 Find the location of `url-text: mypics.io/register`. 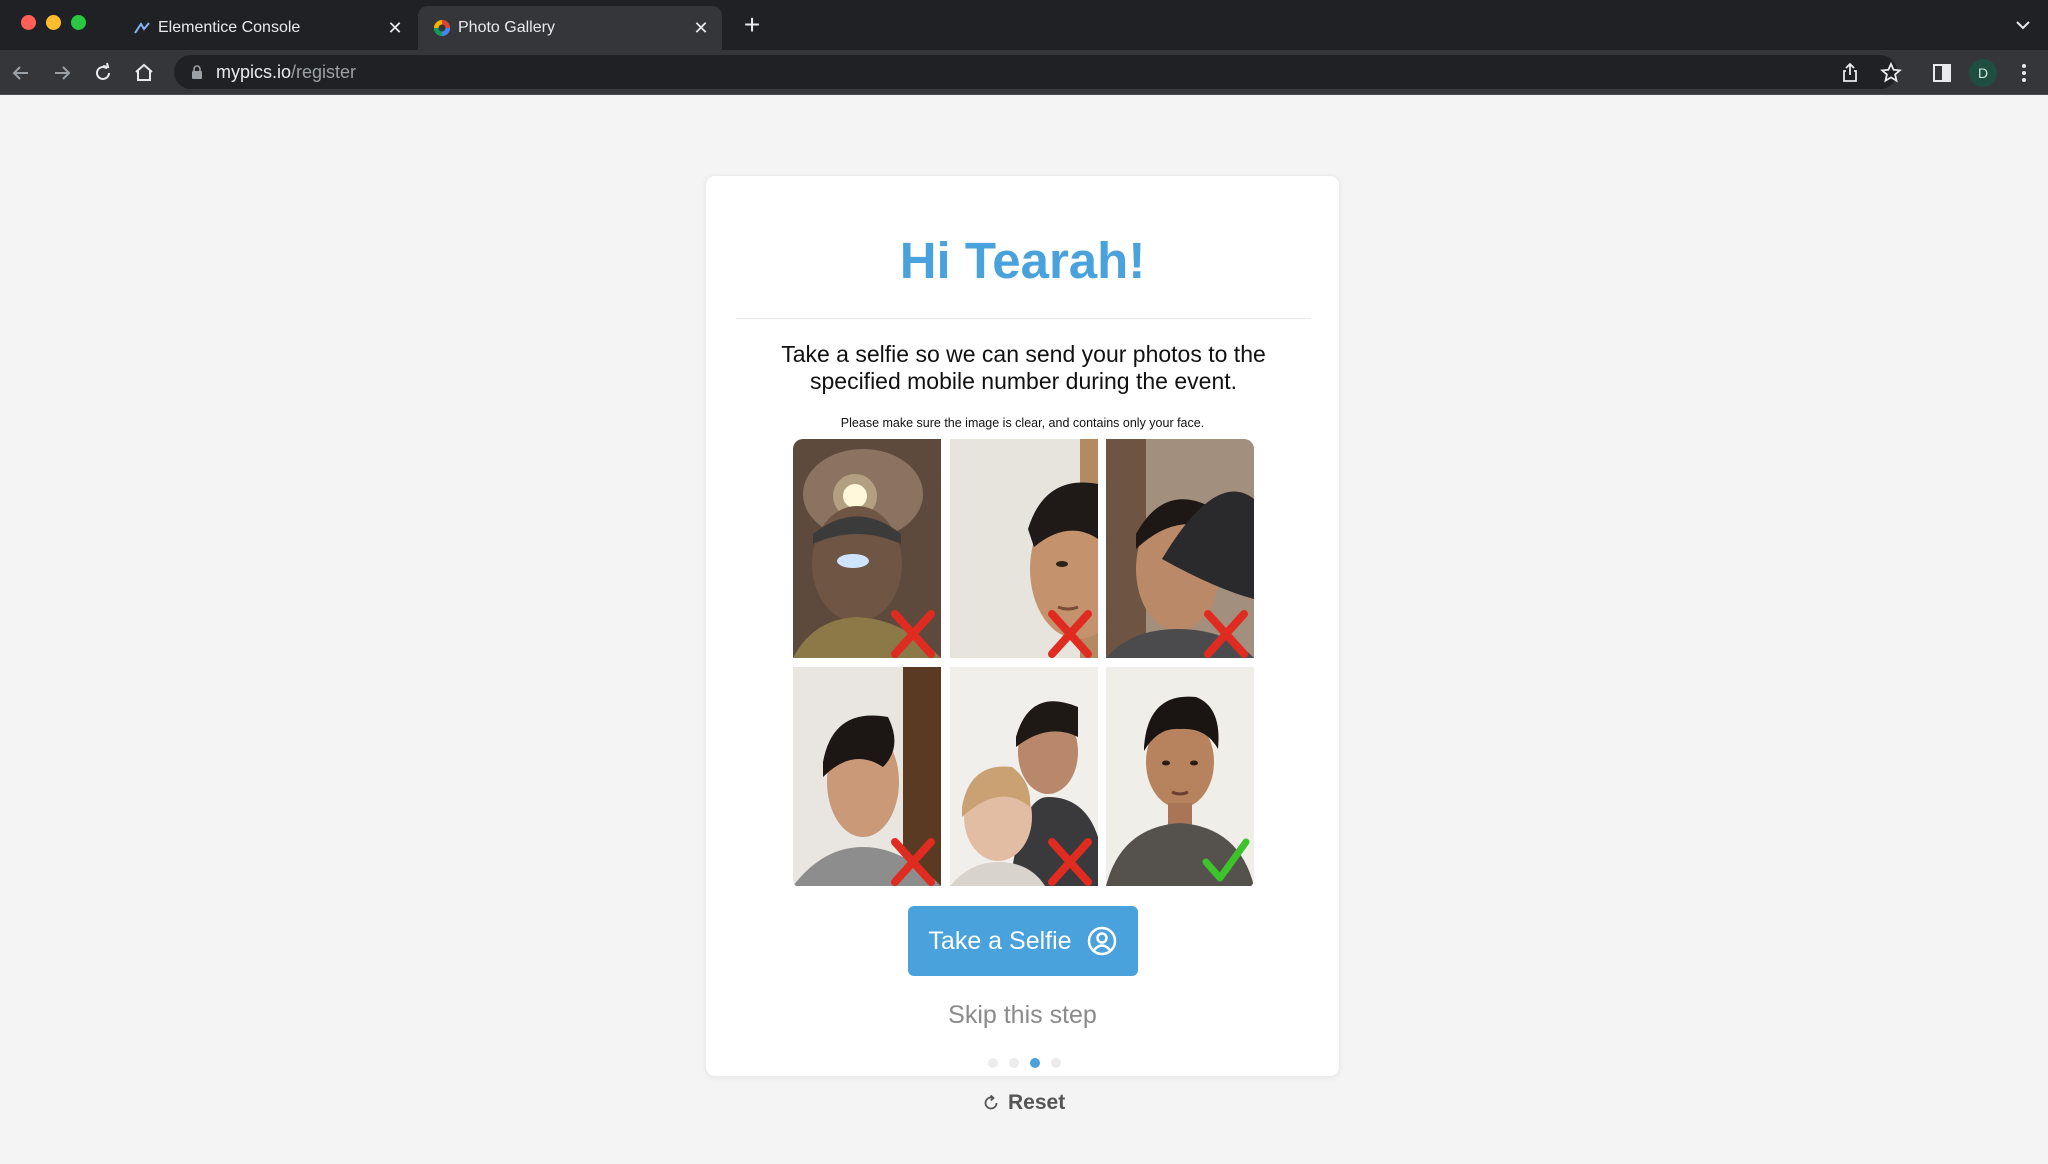

url-text: mypics.io/register is located at coordinates (286, 72).